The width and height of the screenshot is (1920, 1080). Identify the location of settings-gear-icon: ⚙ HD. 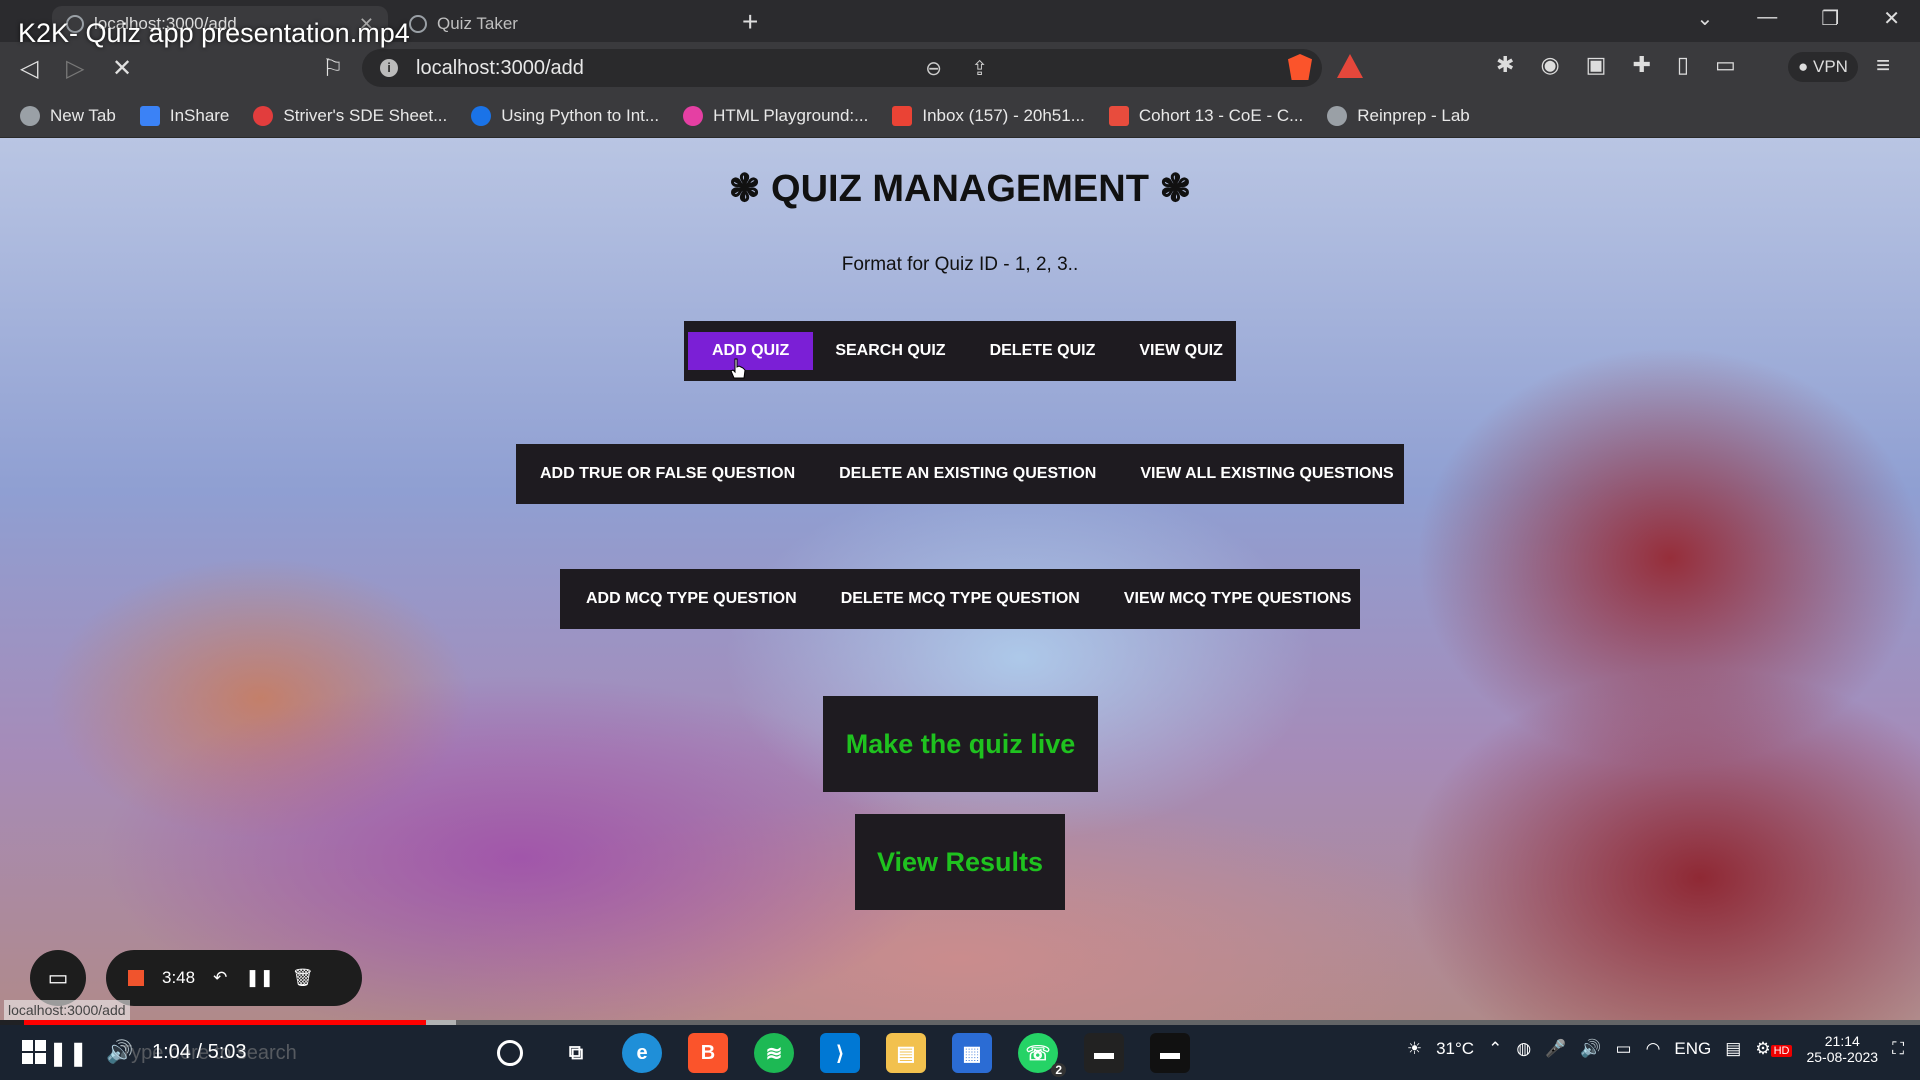
(1774, 1049).